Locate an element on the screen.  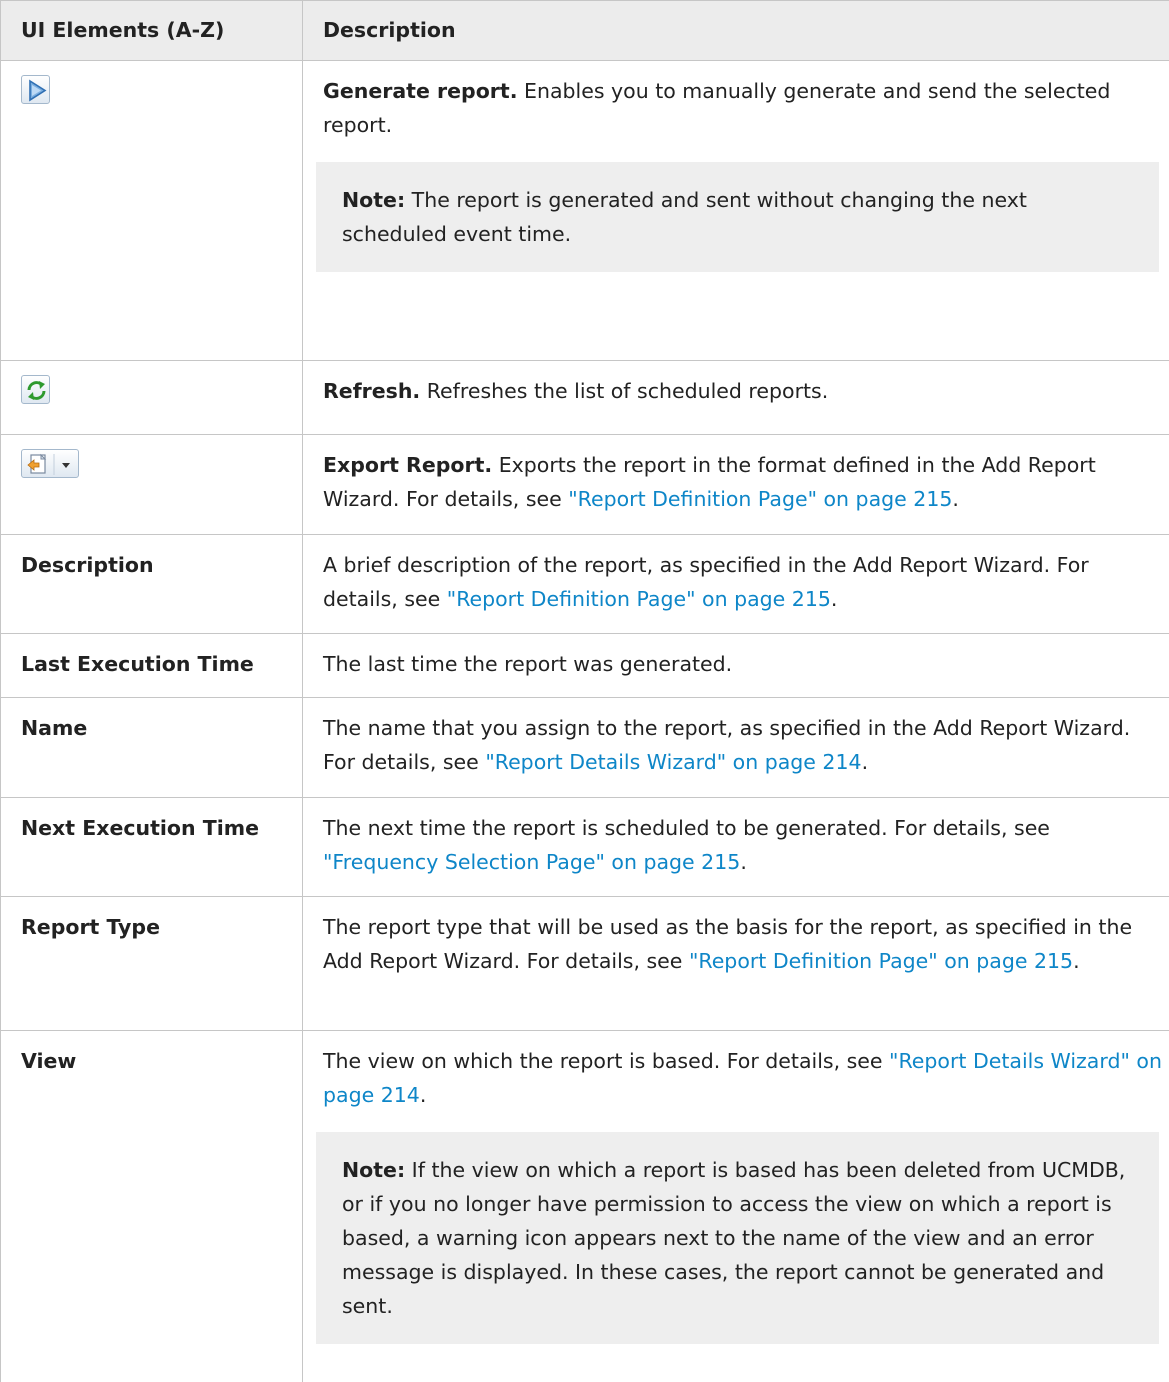
frequency-selection-link: "Frequency Selection Page" on page 215 is located at coordinates (531, 862).